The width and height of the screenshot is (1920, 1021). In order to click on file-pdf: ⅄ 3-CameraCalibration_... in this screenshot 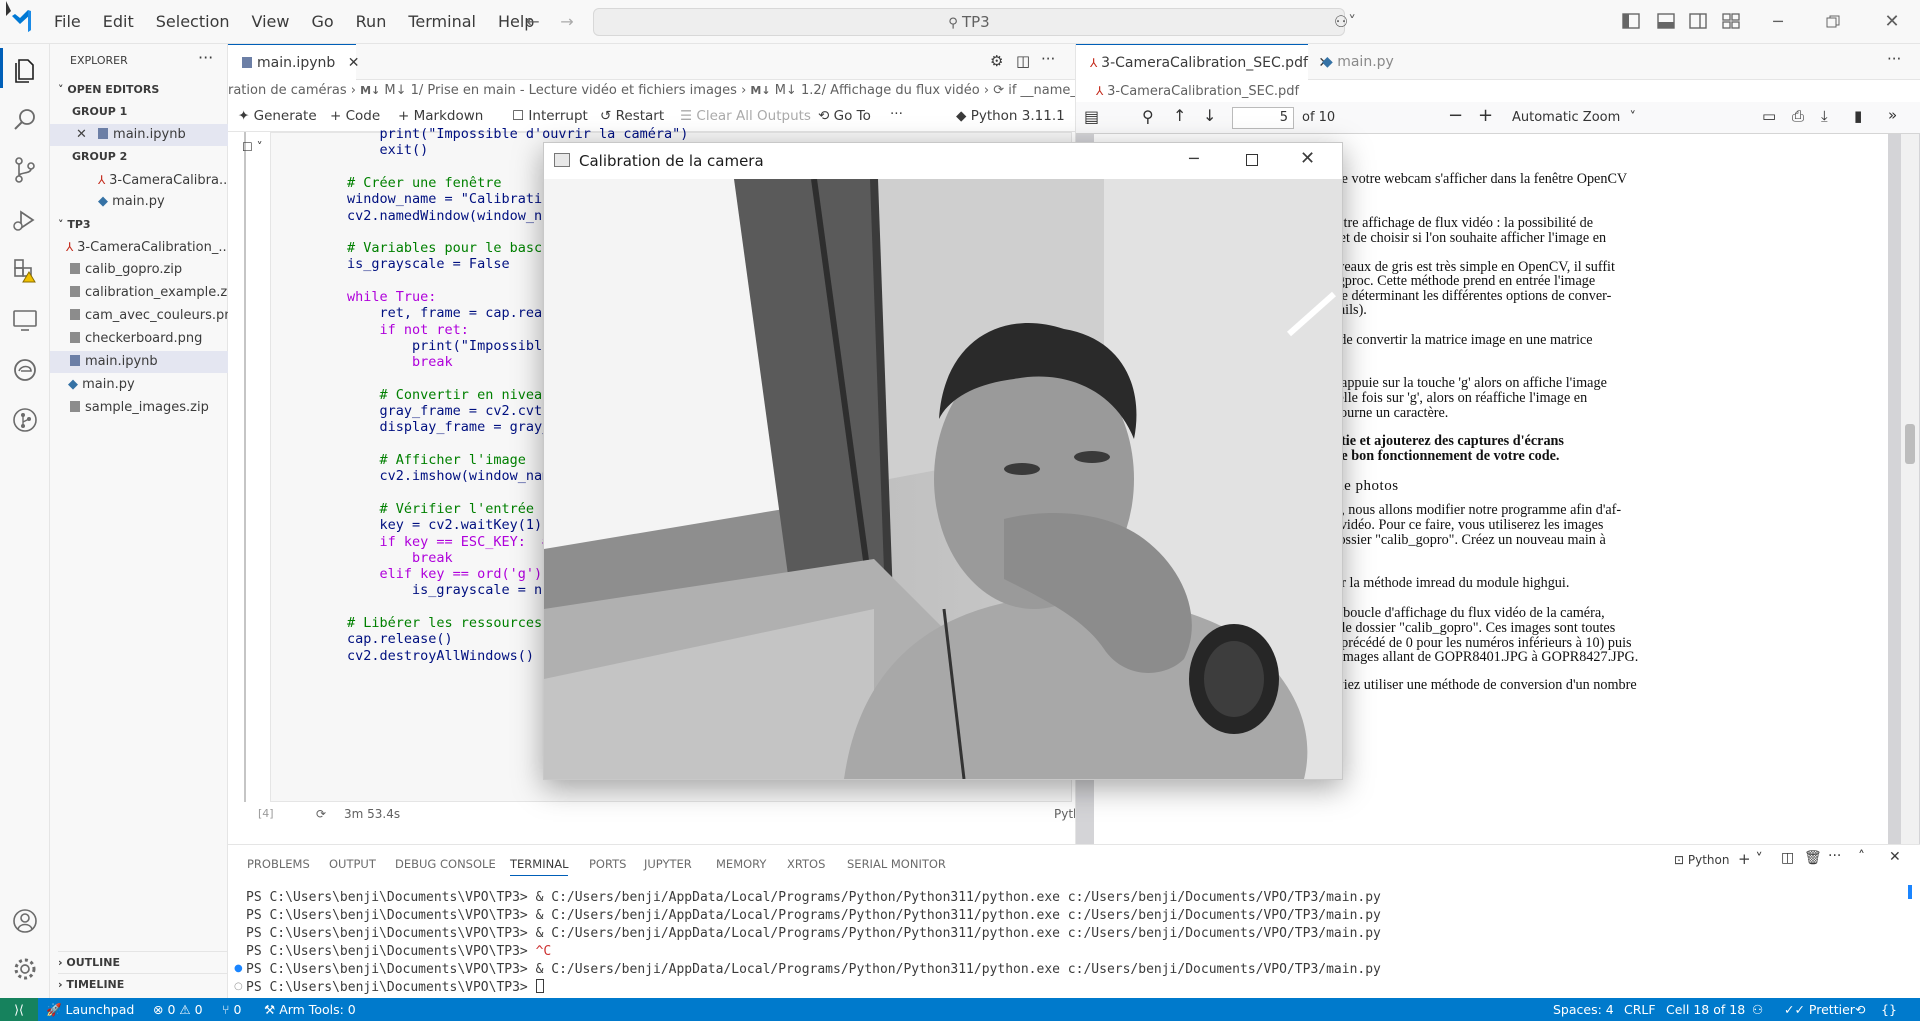, I will do `click(139, 247)`.